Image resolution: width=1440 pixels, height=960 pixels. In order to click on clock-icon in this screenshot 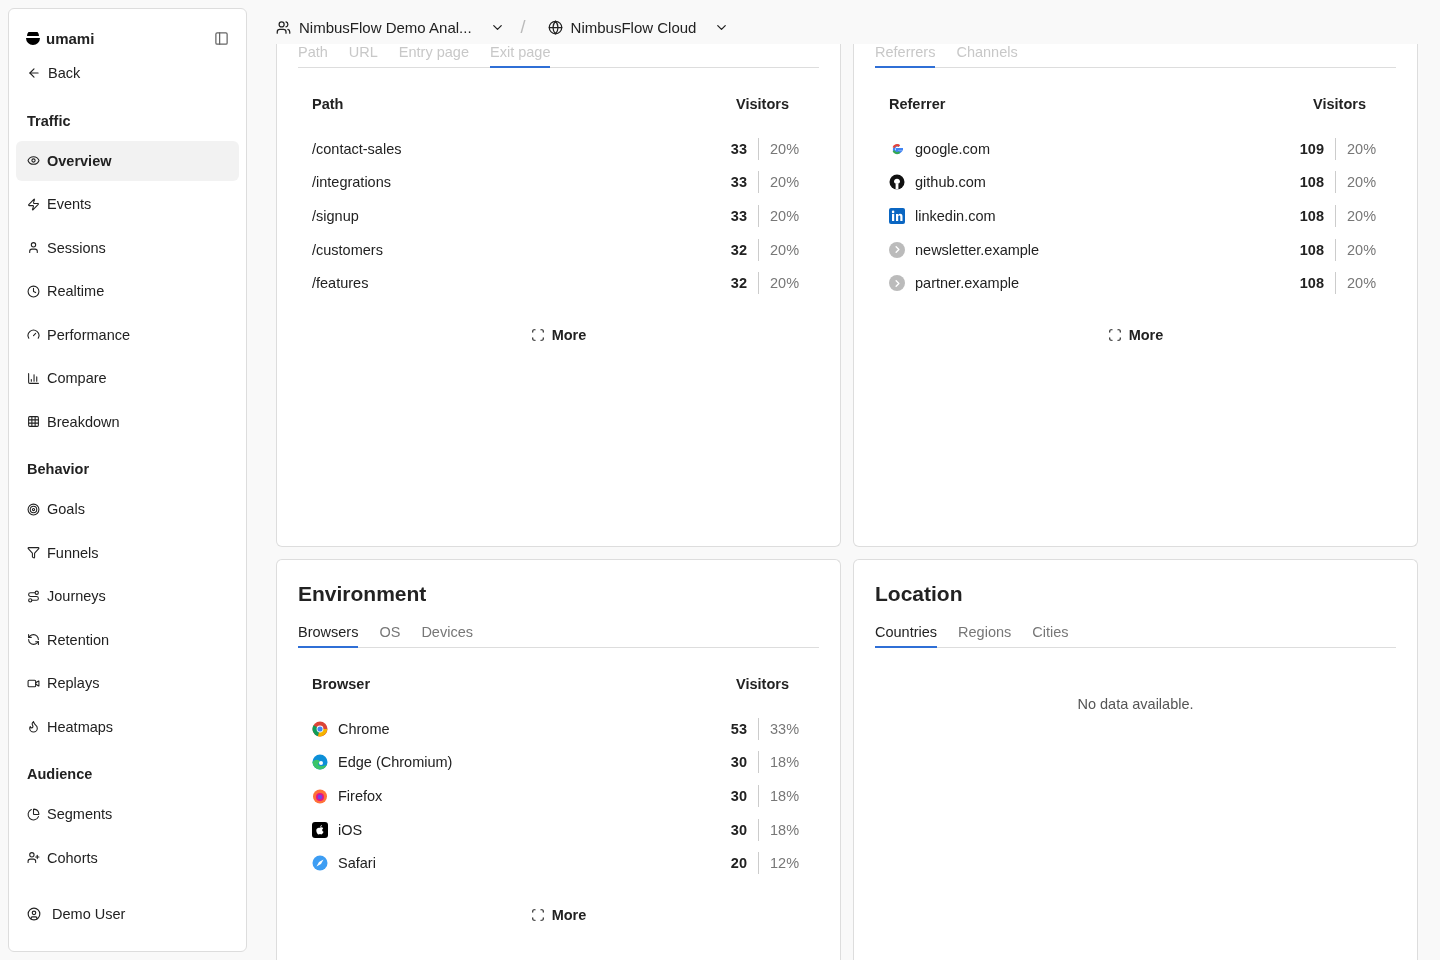, I will do `click(33, 291)`.